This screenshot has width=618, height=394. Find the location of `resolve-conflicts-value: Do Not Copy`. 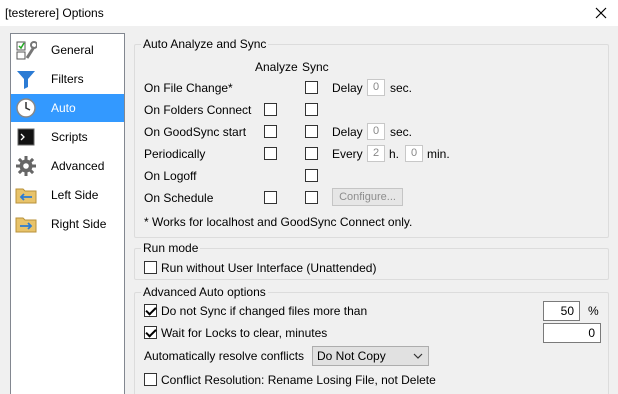

resolve-conflicts-value: Do Not Copy is located at coordinates (351, 356).